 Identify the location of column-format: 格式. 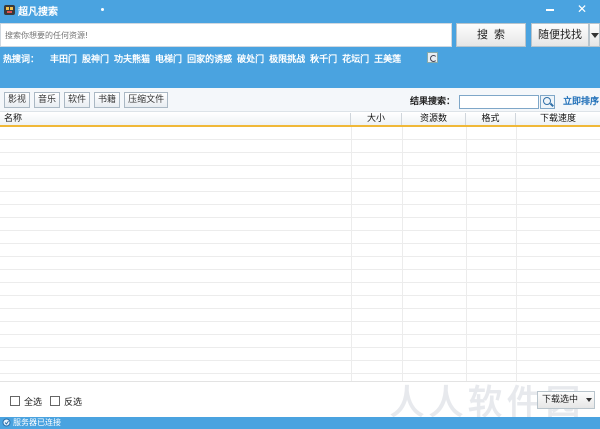
(491, 119).